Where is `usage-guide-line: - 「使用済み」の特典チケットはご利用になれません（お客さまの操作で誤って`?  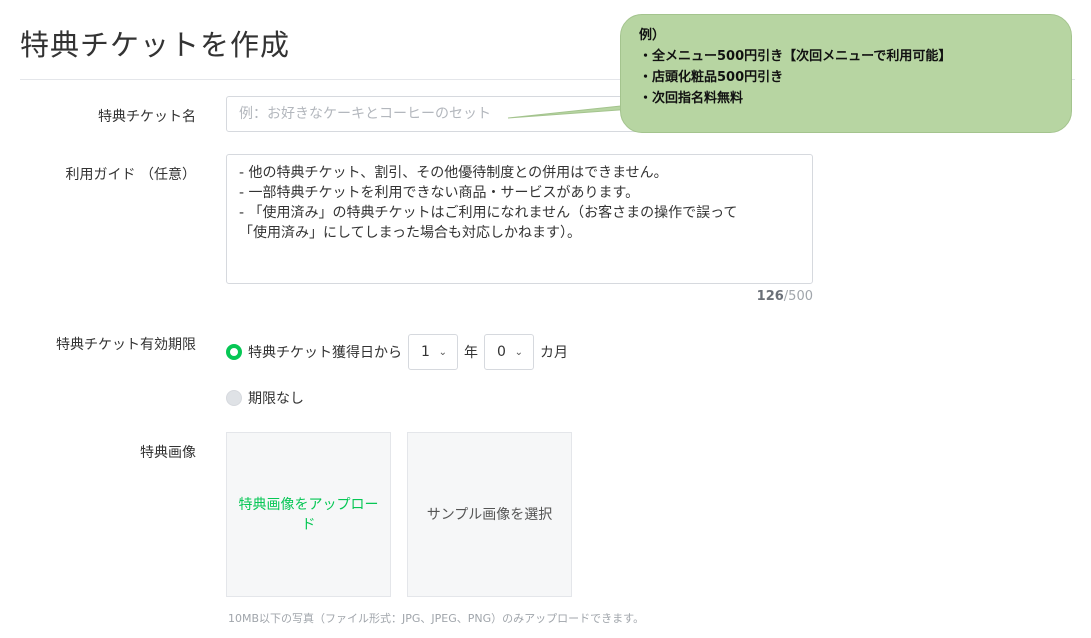 usage-guide-line: - 「使用済み」の特典チケットはご利用になれません（お客さまの操作で誤って is located at coordinates (488, 213).